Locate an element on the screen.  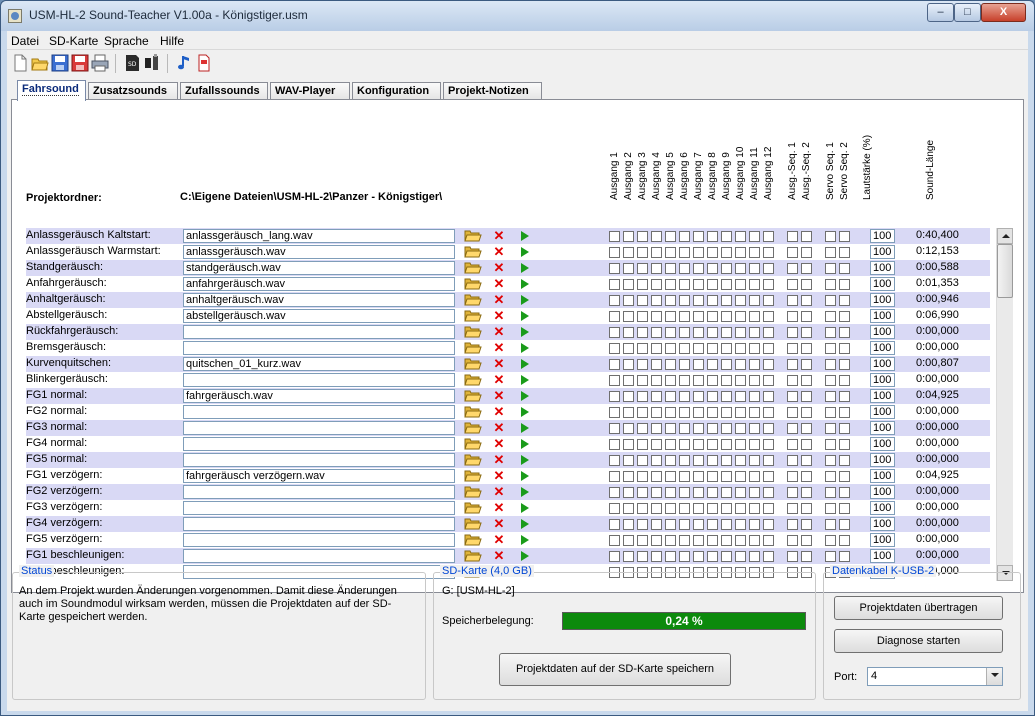
transfer-project-button: Projektdaten übertragen is located at coordinates (918, 608).